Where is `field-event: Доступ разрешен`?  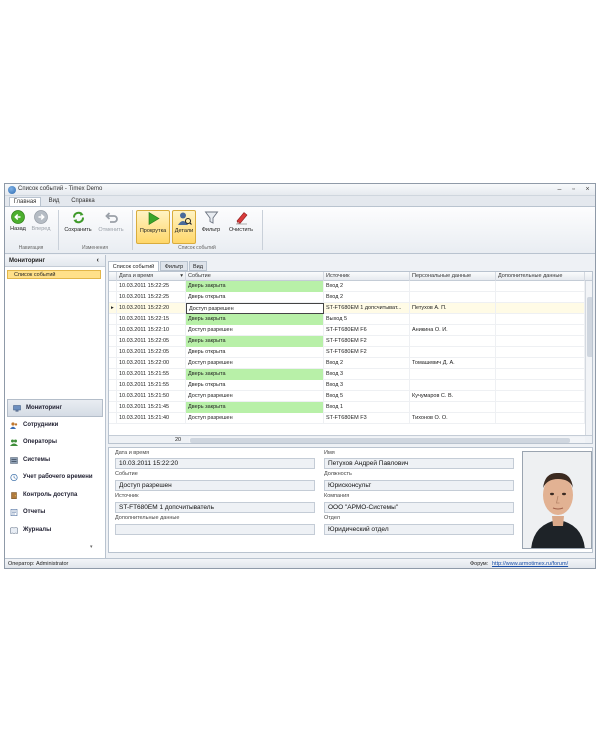 field-event: Доступ разрешен is located at coordinates (215, 485).